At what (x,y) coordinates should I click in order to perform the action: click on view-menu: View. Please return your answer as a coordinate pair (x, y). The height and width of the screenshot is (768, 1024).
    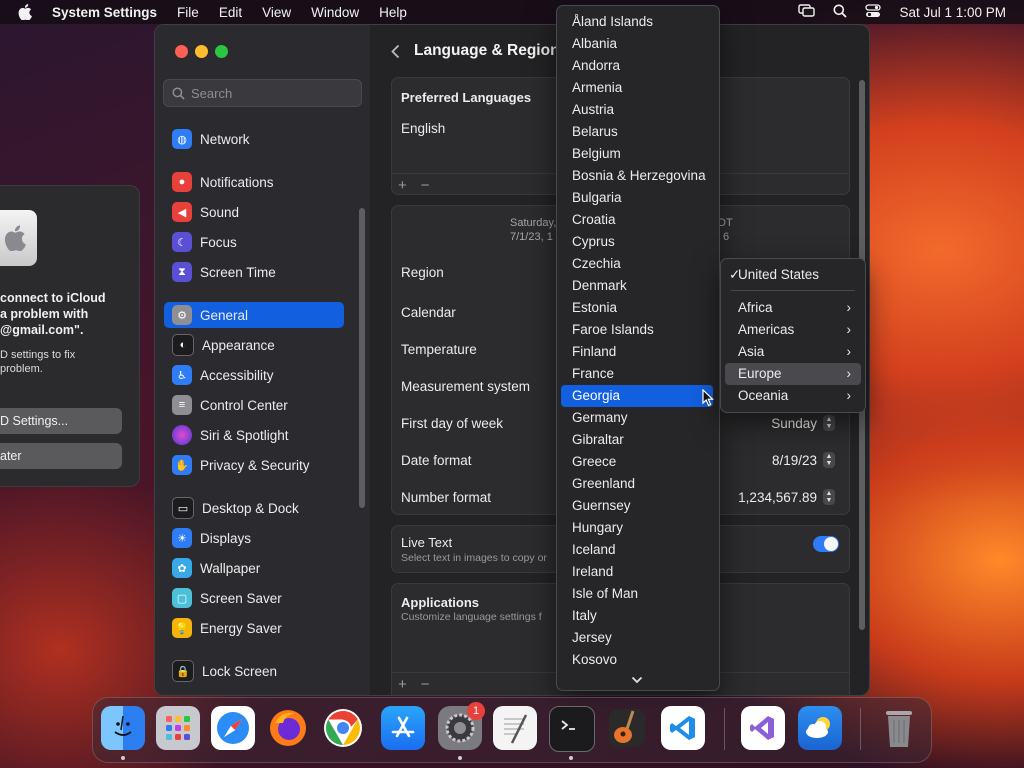
    Looking at the image, I should click on (276, 12).